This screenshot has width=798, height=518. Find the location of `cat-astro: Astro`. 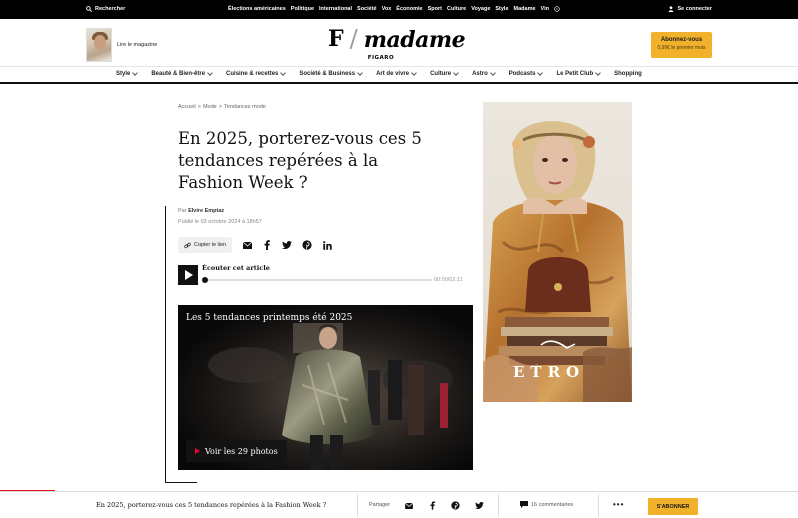

cat-astro: Astro is located at coordinates (484, 73).